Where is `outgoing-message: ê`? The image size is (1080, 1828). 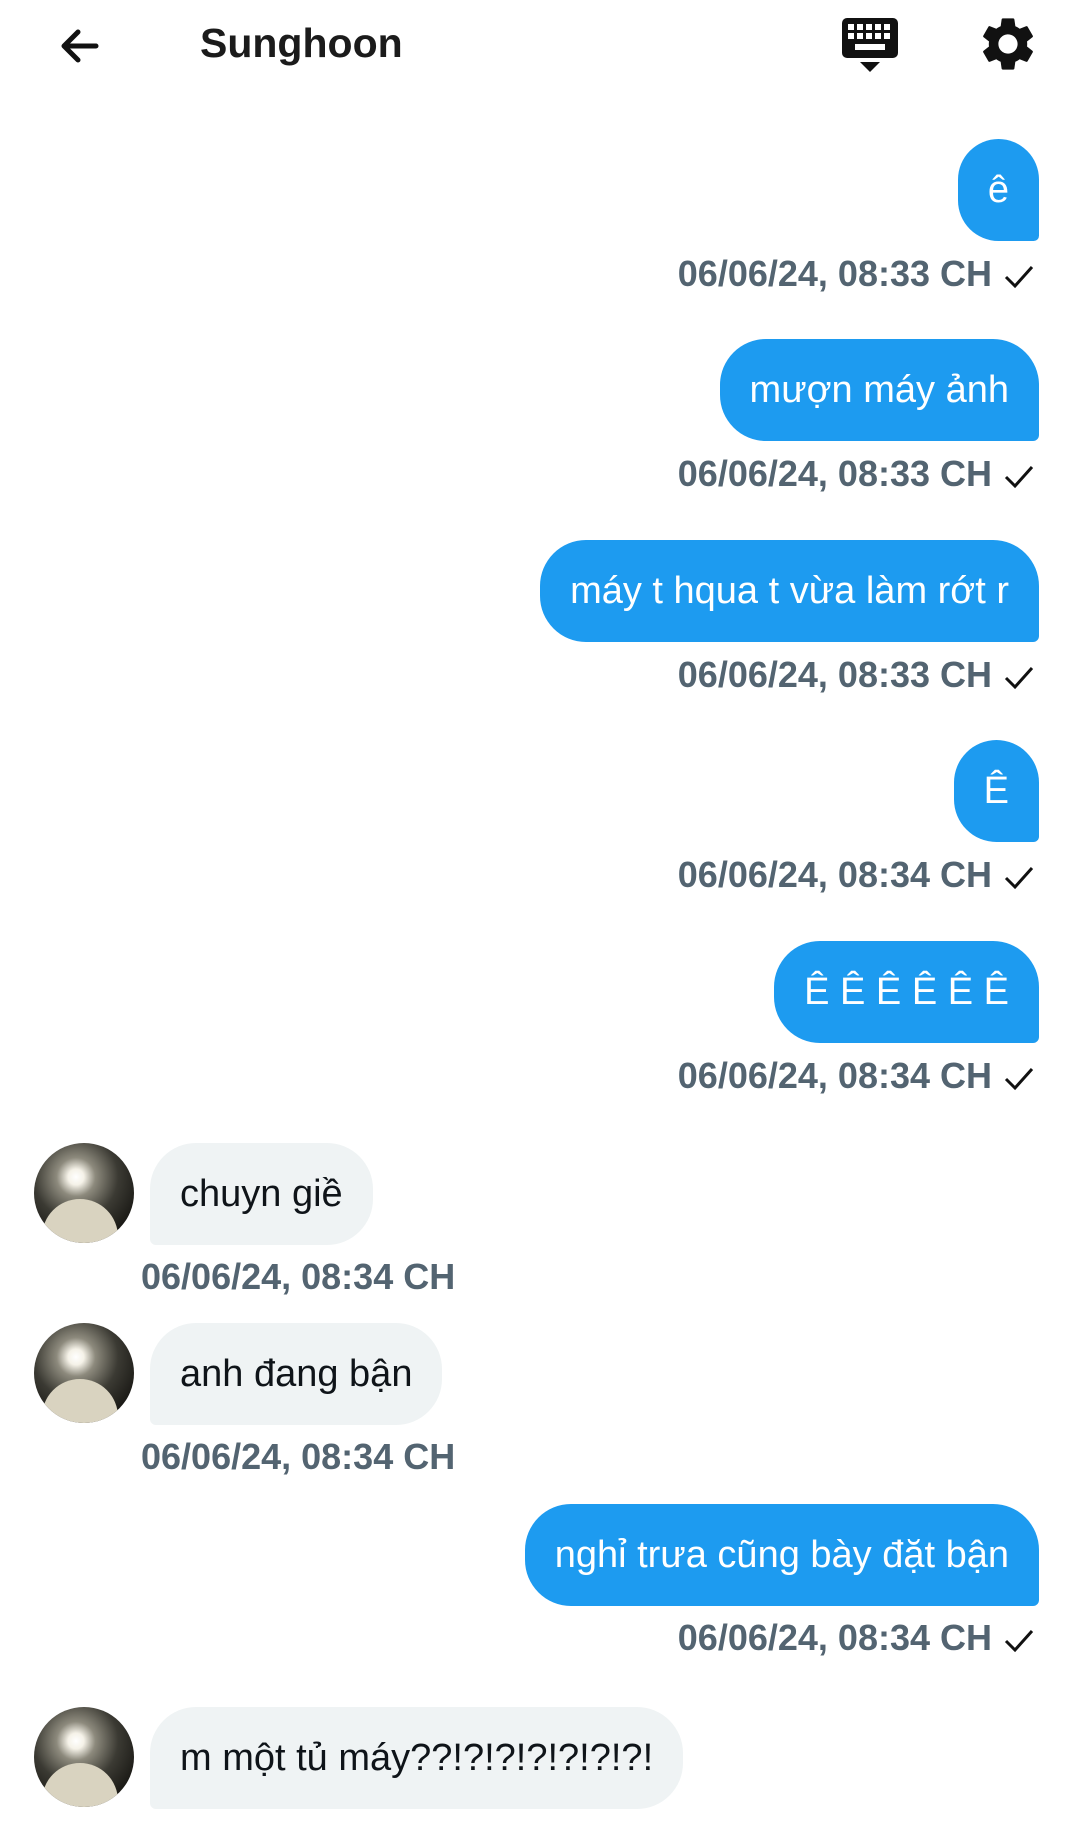 outgoing-message: ê is located at coordinates (998, 190).